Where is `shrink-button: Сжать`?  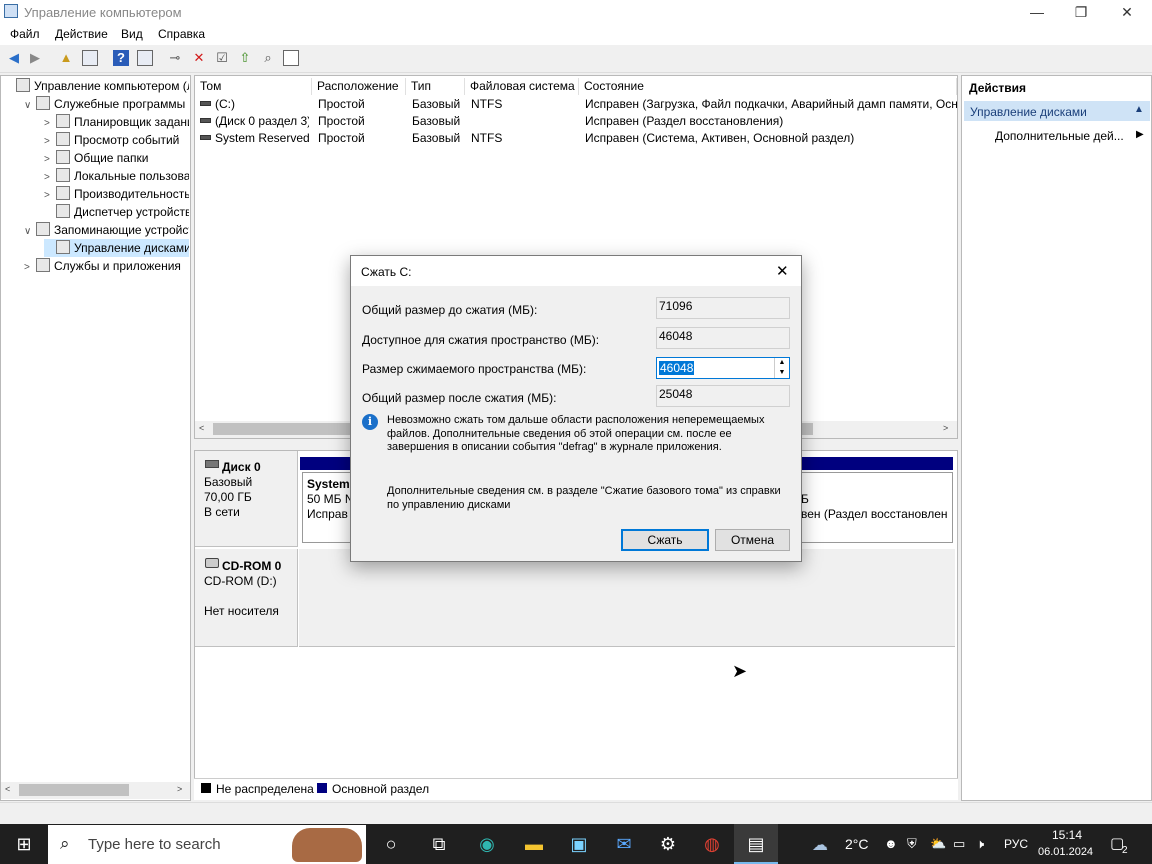 shrink-button: Сжать is located at coordinates (665, 540).